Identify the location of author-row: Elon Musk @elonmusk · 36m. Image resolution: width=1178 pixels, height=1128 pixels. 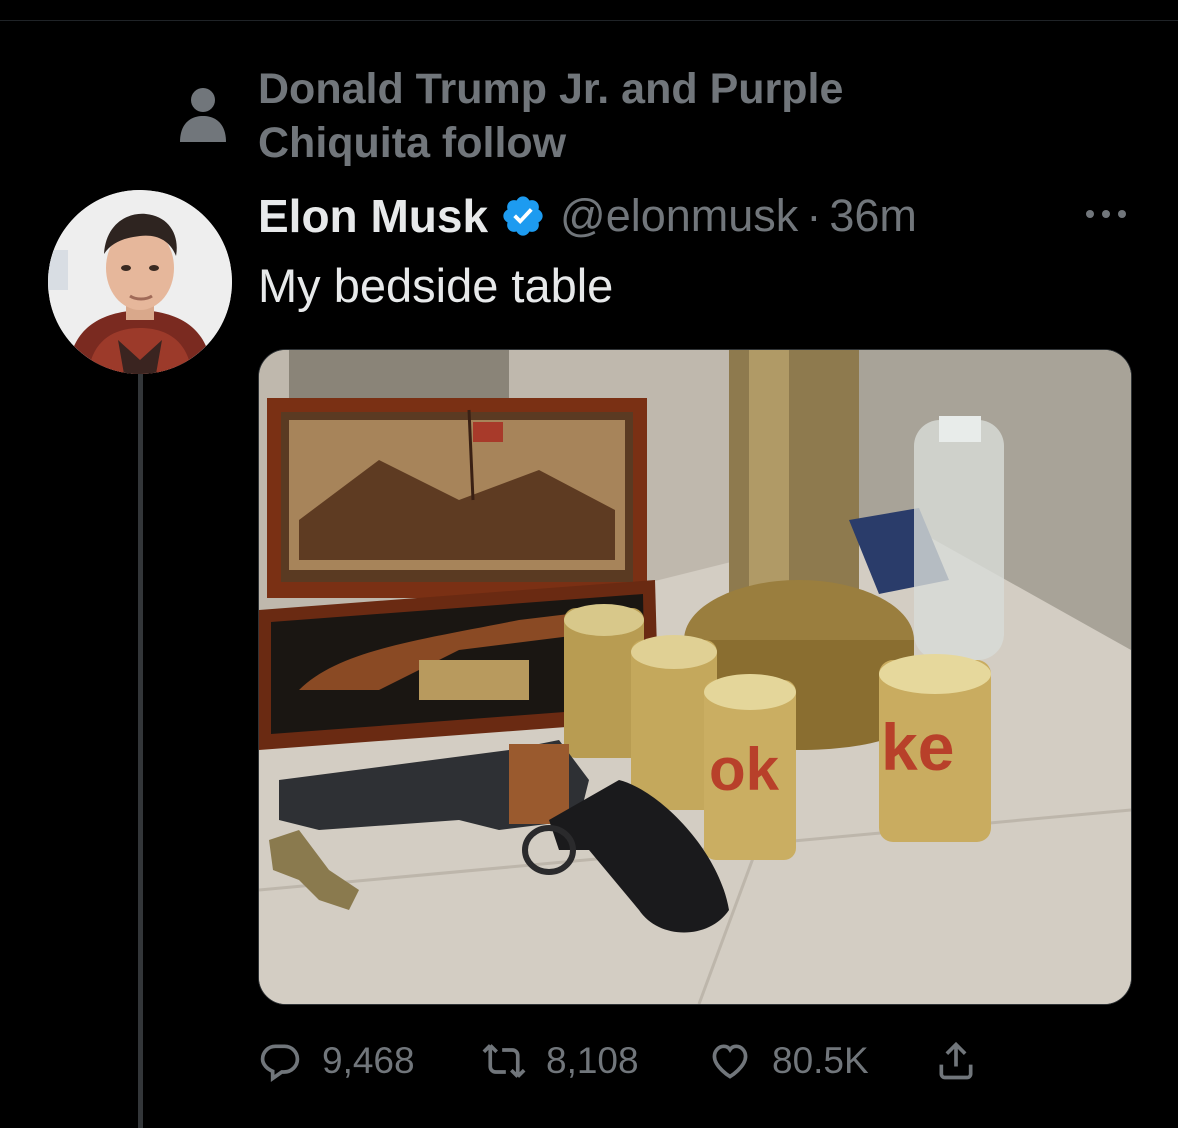
(587, 216).